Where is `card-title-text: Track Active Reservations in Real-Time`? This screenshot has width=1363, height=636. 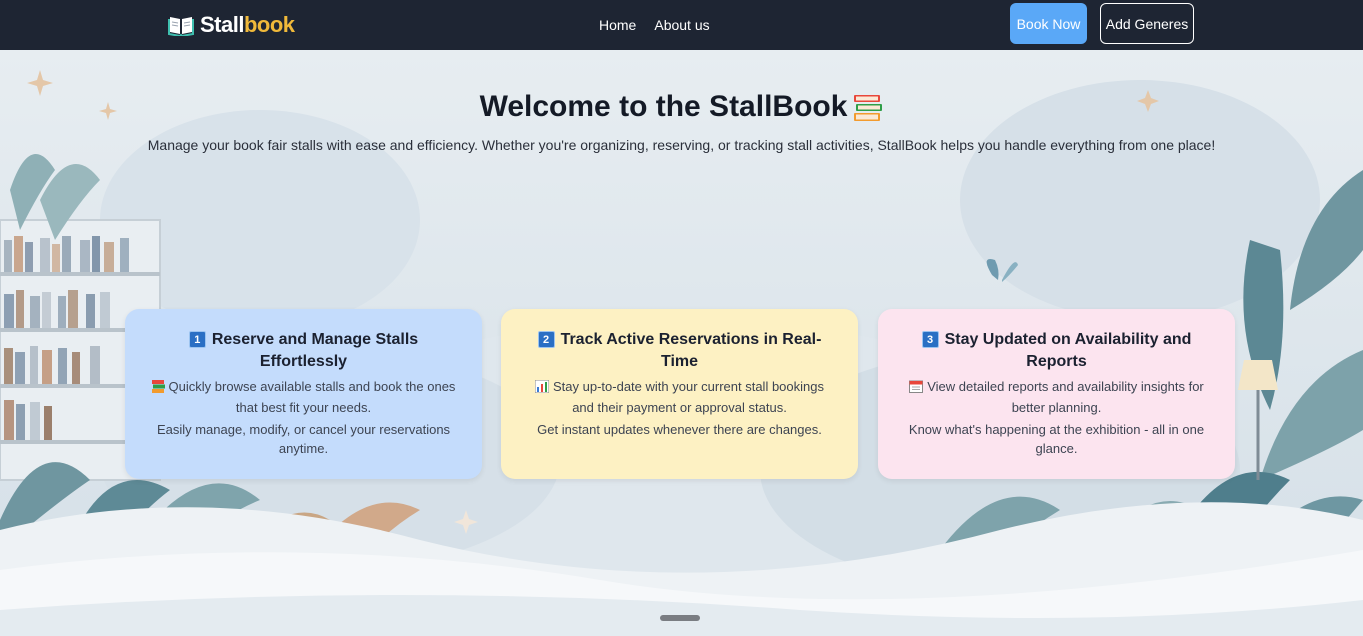
card-title-text: Track Active Reservations in Real-Time is located at coordinates (691, 350).